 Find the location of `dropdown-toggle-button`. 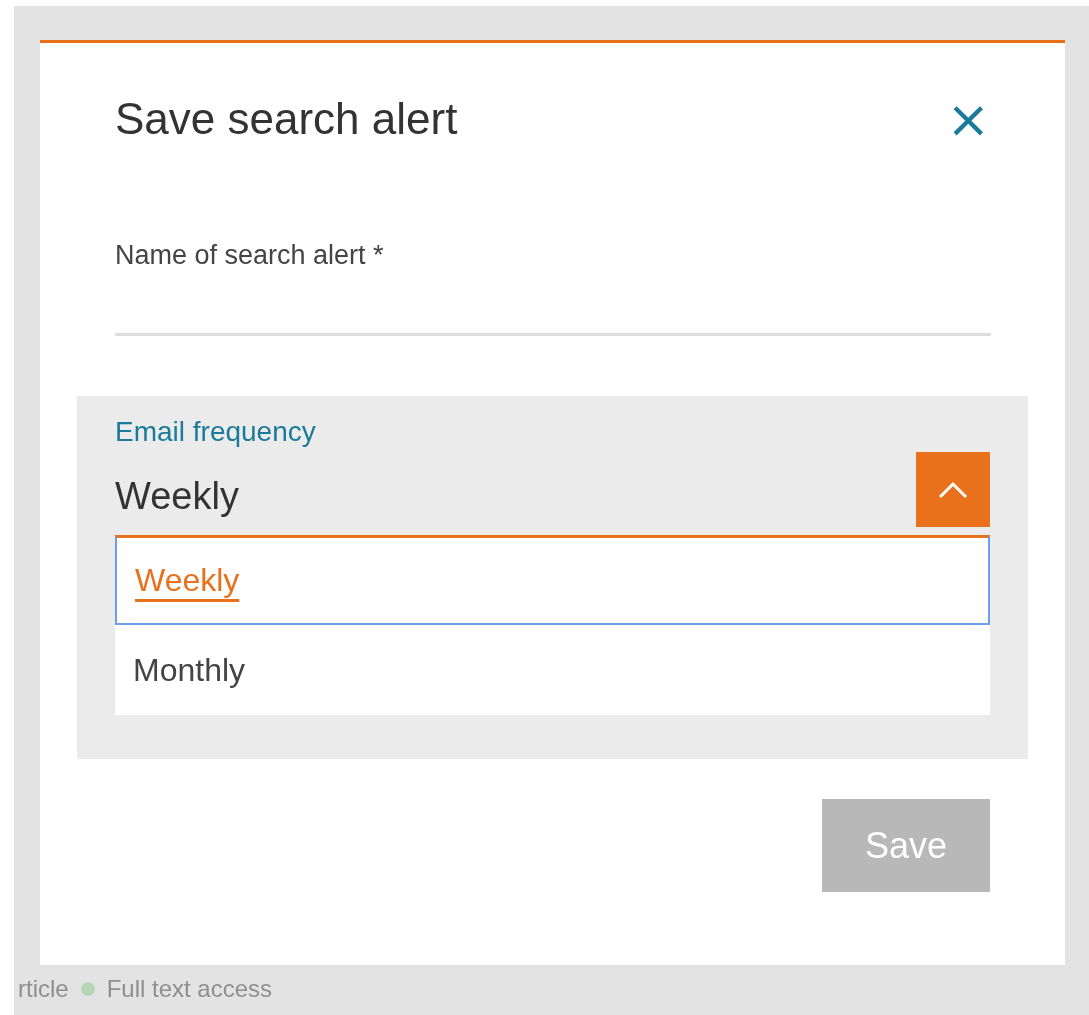

dropdown-toggle-button is located at coordinates (953, 489).